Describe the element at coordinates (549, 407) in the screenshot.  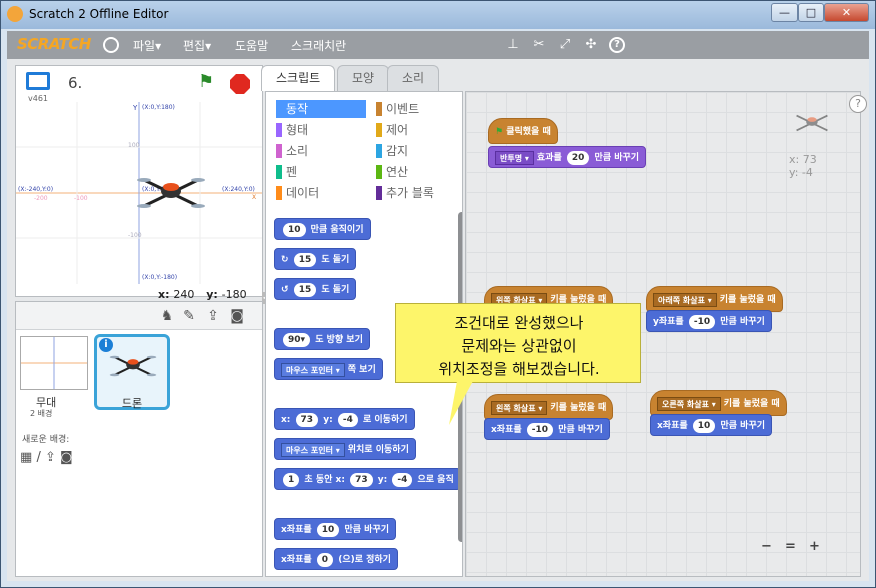
I see `block-when-left-key: 왼쪽 화살표 ▾ 키를 눌렀을 때` at that location.